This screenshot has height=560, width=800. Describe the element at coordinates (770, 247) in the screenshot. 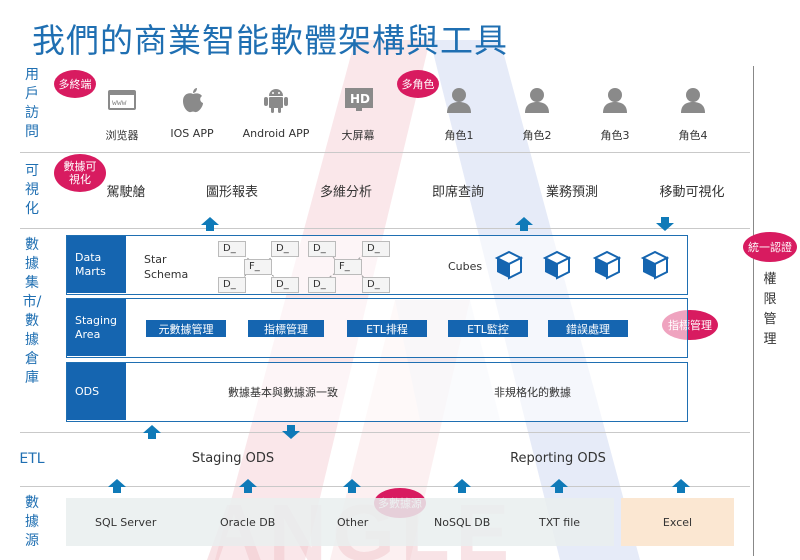

I see `badge-unified-auth: 統一認證` at that location.